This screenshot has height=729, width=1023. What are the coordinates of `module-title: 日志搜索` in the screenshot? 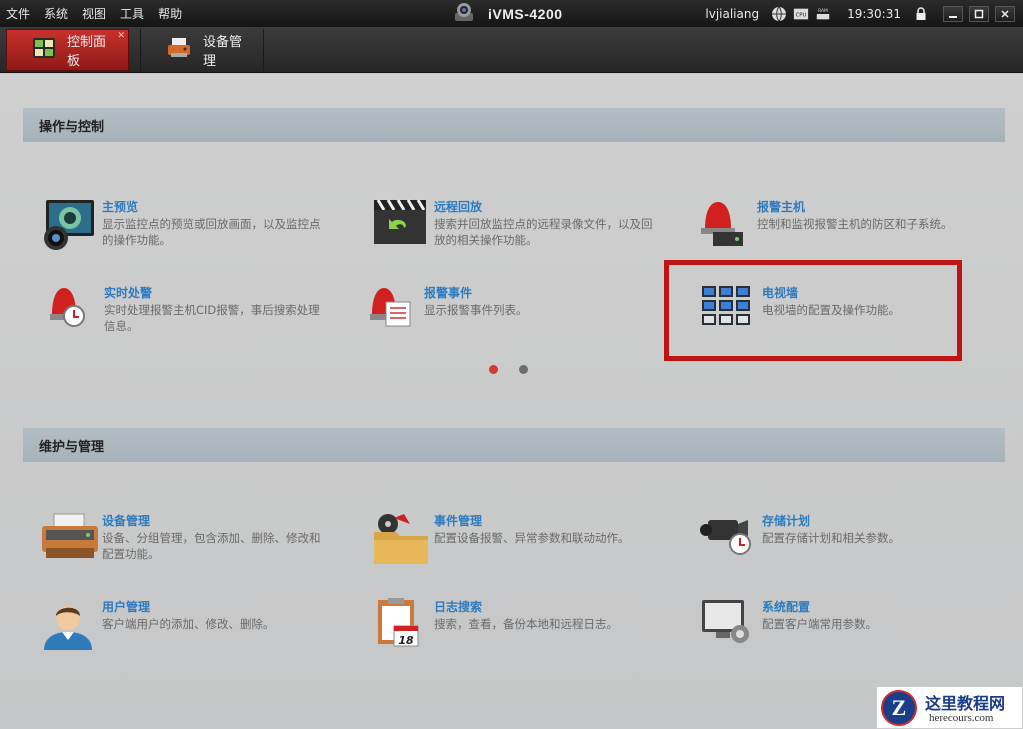 It's located at (458, 607).